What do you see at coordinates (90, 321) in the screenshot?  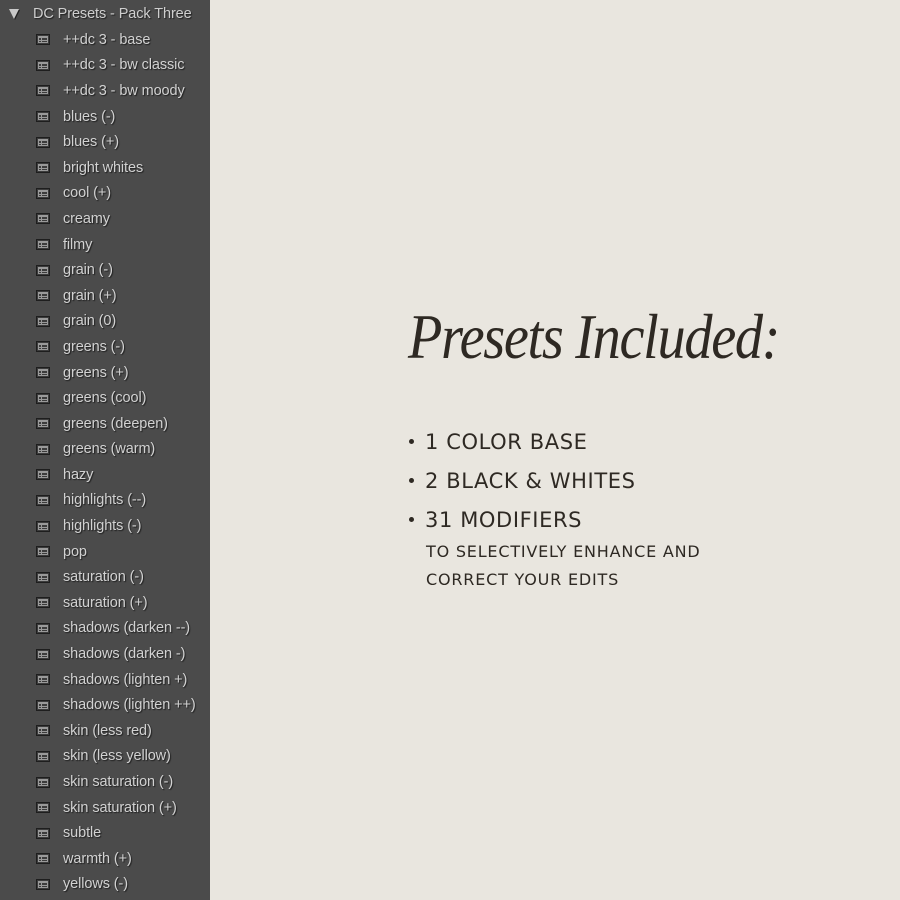 I see `preset-label: grain (0)` at bounding box center [90, 321].